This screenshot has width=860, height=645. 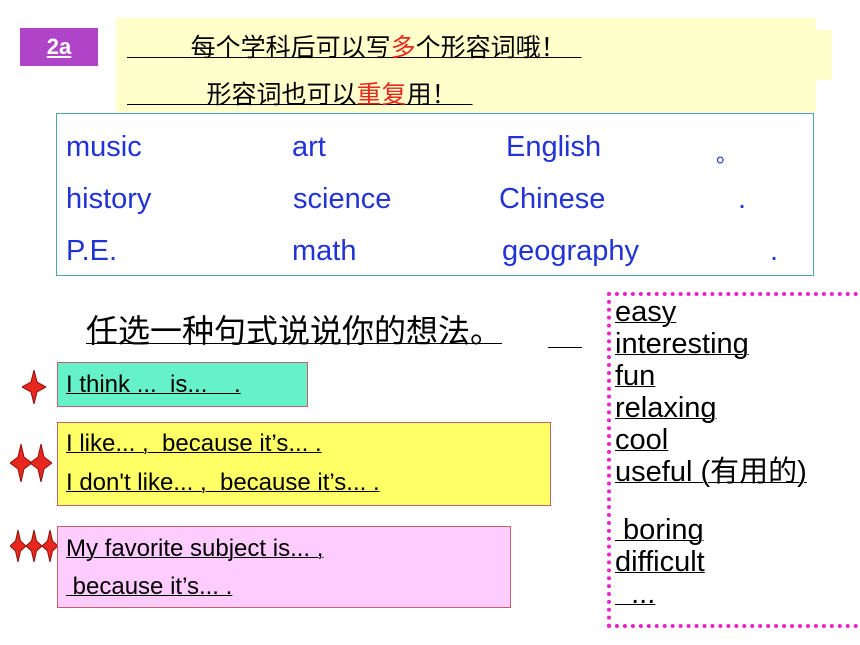 I want to click on row-2-end-mark: ., so click(x=742, y=199).